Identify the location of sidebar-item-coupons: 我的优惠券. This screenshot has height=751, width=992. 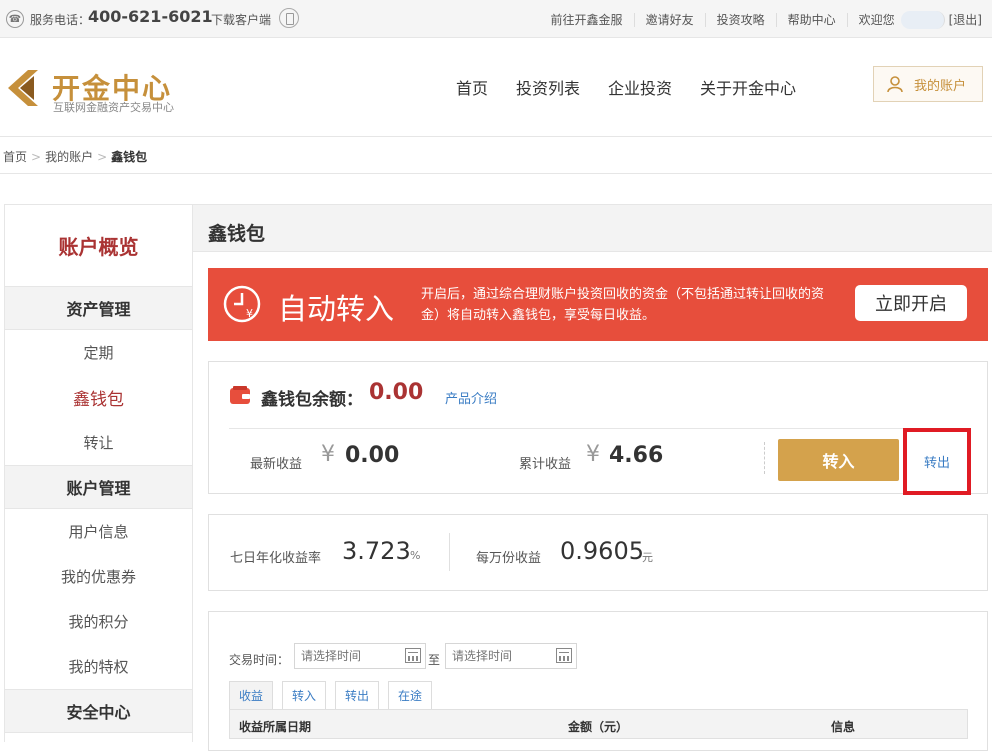
(98, 576).